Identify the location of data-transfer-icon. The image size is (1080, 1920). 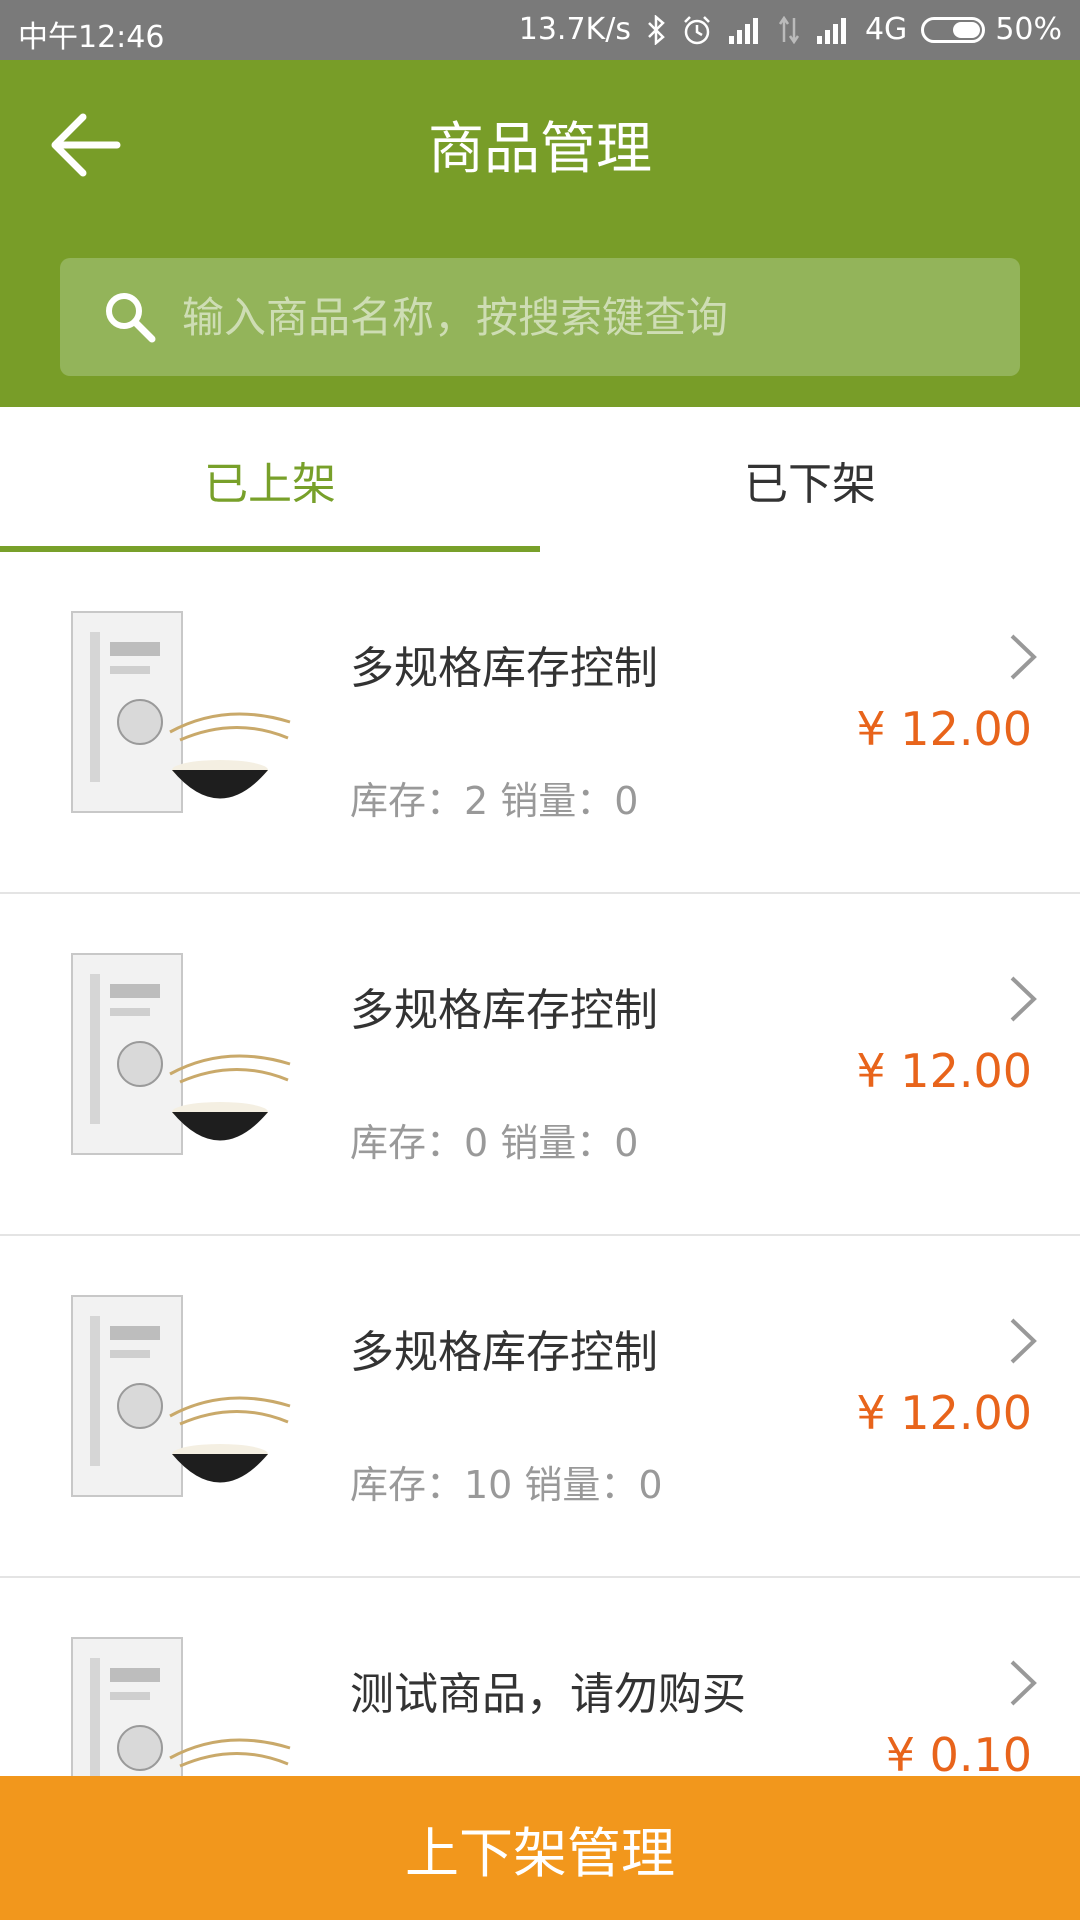
(789, 29).